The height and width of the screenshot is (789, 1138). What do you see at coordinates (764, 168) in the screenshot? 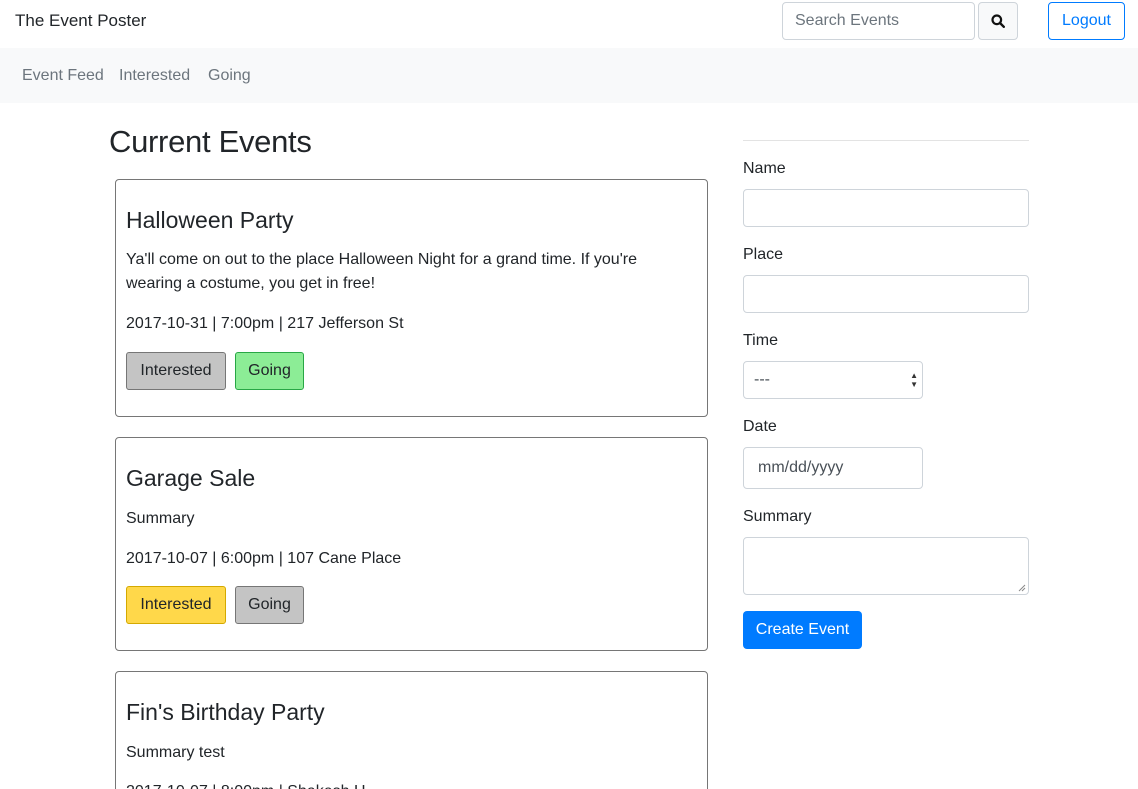
I see `name-label: Name` at bounding box center [764, 168].